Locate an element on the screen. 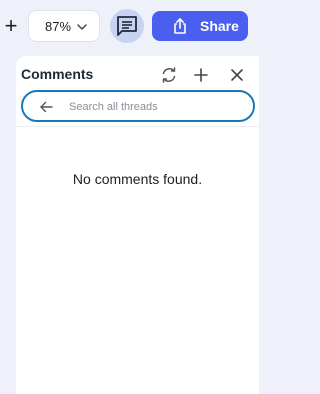 Image resolution: width=320 pixels, height=394 pixels. close-icon is located at coordinates (237, 75).